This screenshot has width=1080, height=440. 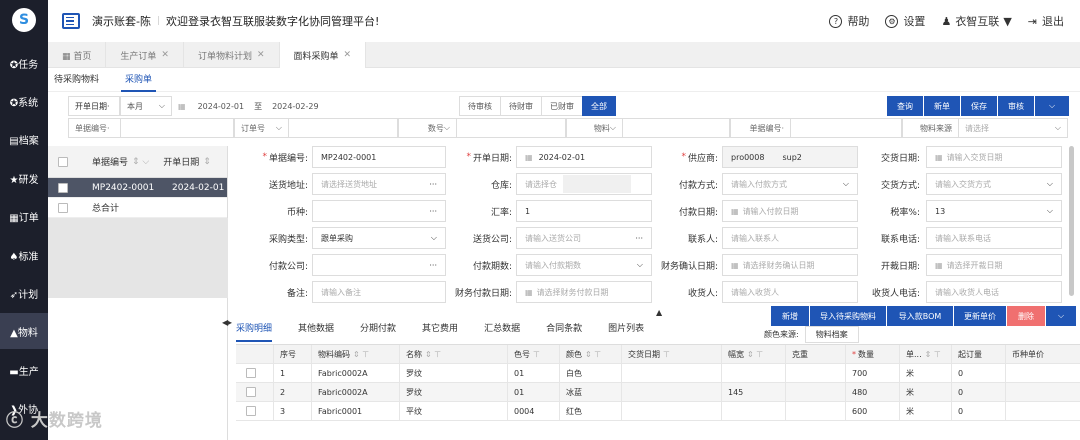 What do you see at coordinates (356, 373) in the screenshot?
I see `cell-material-code: Fabric0002A` at bounding box center [356, 373].